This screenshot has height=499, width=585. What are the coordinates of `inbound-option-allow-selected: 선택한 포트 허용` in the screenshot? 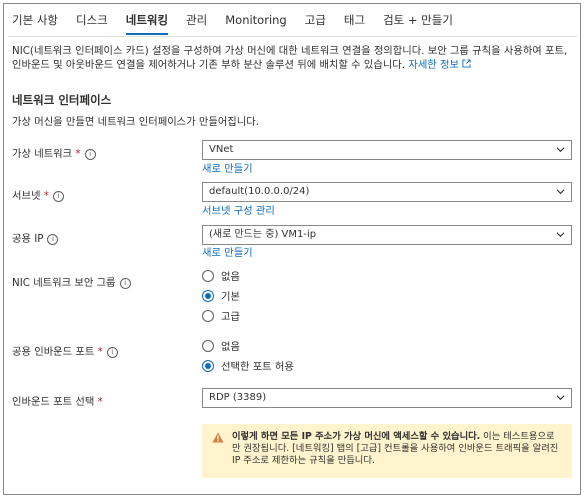 It's located at (248, 365).